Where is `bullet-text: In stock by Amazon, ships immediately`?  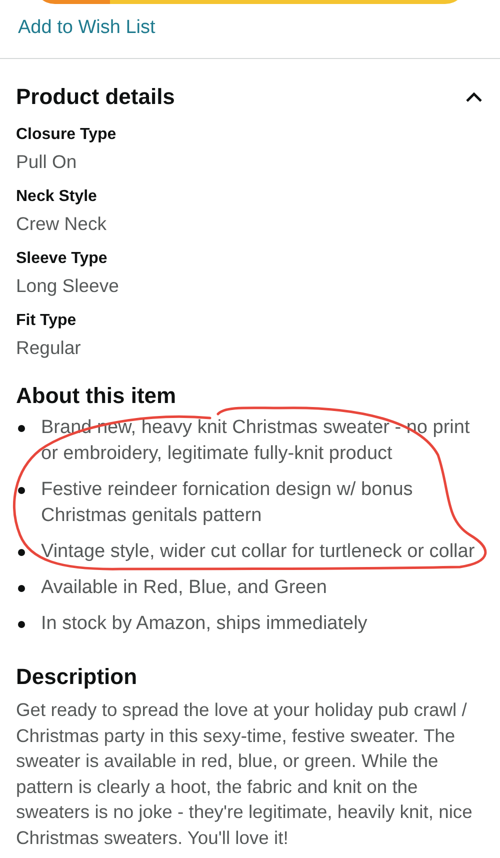
bullet-text: In stock by Amazon, ships immediately is located at coordinates (204, 624).